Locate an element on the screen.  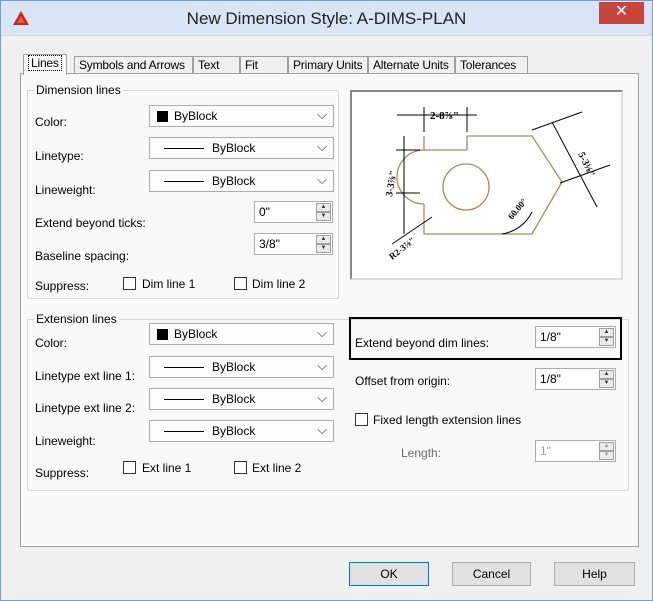
dim-linetype-value: ByBlock is located at coordinates (234, 148).